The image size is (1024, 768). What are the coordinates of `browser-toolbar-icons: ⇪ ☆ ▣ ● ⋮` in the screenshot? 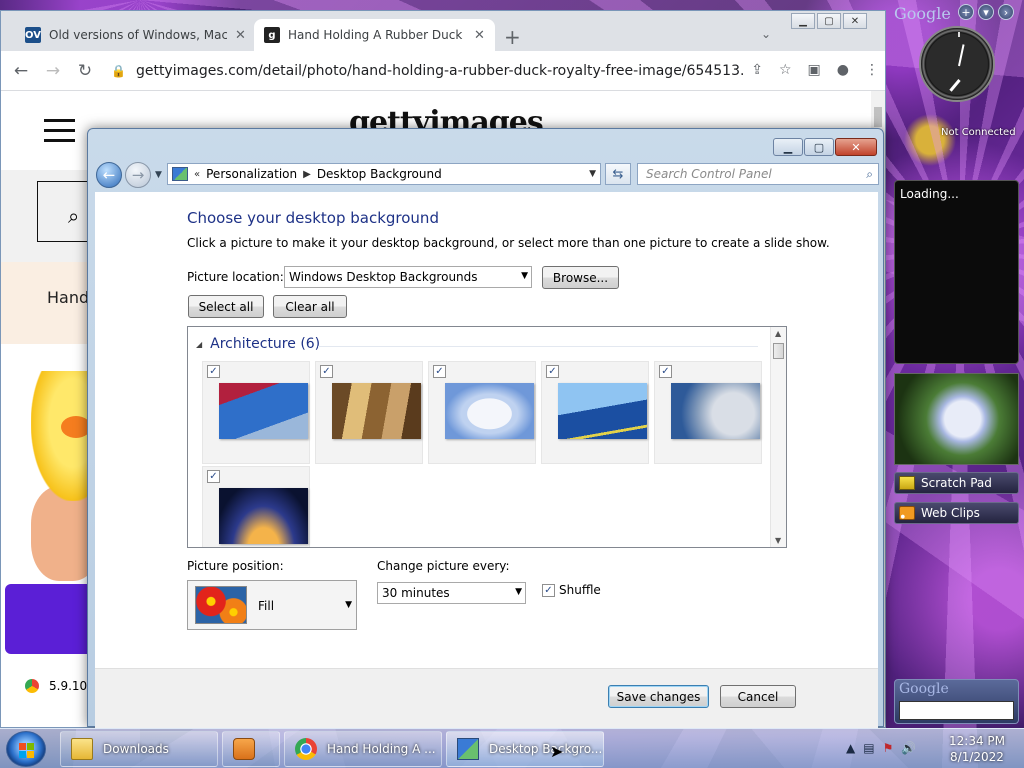 It's located at (815, 70).